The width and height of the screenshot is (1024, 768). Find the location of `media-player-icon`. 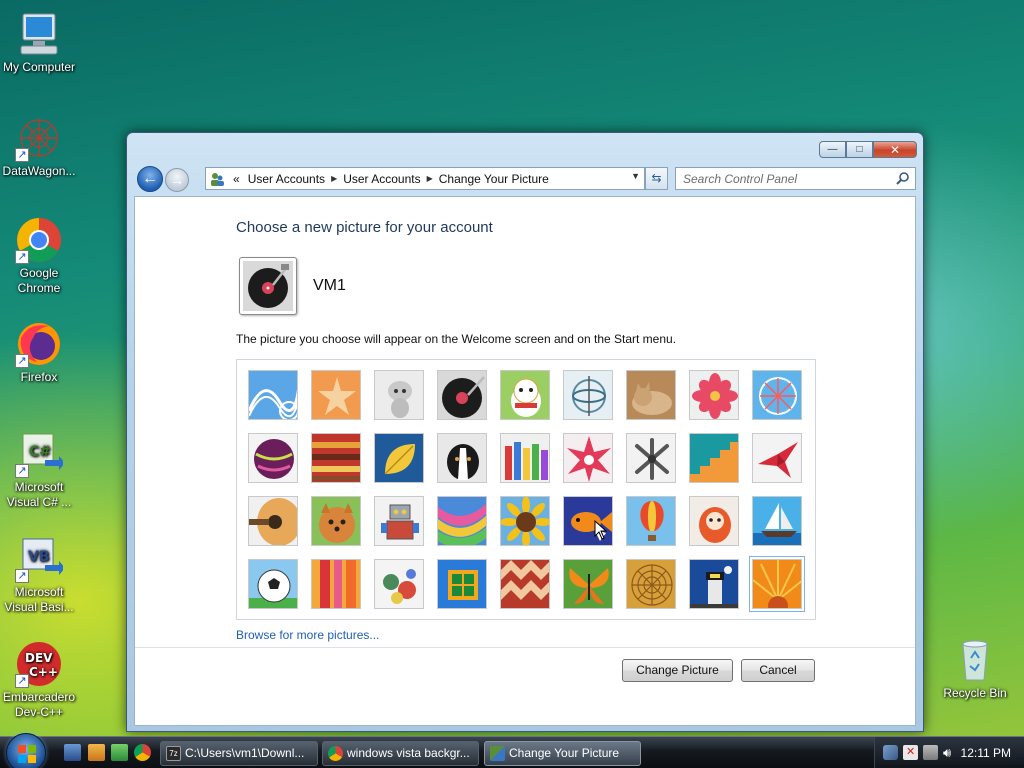

media-player-icon is located at coordinates (96, 752).